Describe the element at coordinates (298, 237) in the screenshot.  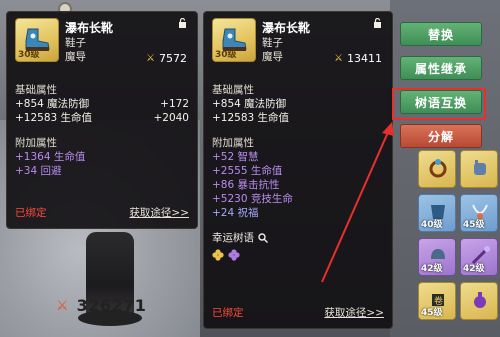
I see `lucky-tree-language: 幸运树语` at that location.